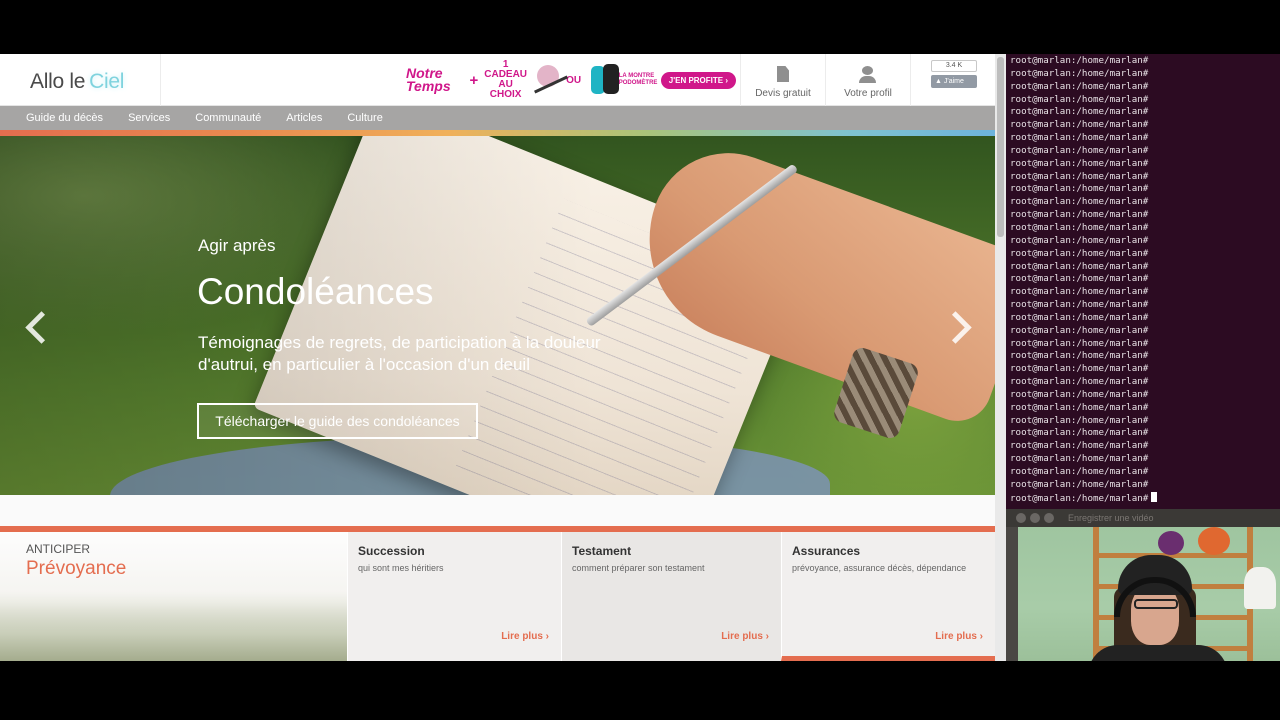 The image size is (1280, 720). I want to click on hero-subtitle: Agir après, so click(237, 245).